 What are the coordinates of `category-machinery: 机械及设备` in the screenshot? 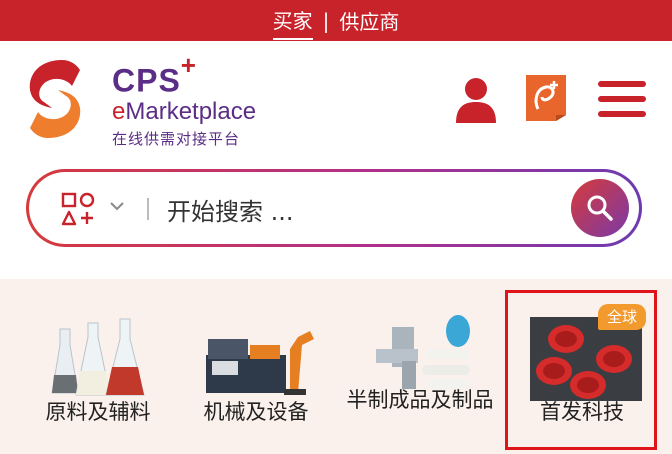 It's located at (256, 366).